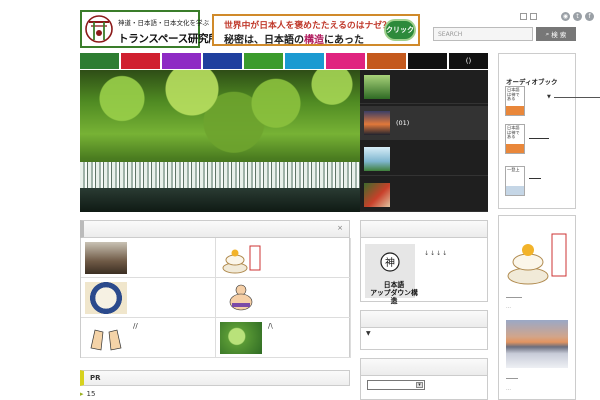  I want to click on category-nav: (), so click(284, 61).